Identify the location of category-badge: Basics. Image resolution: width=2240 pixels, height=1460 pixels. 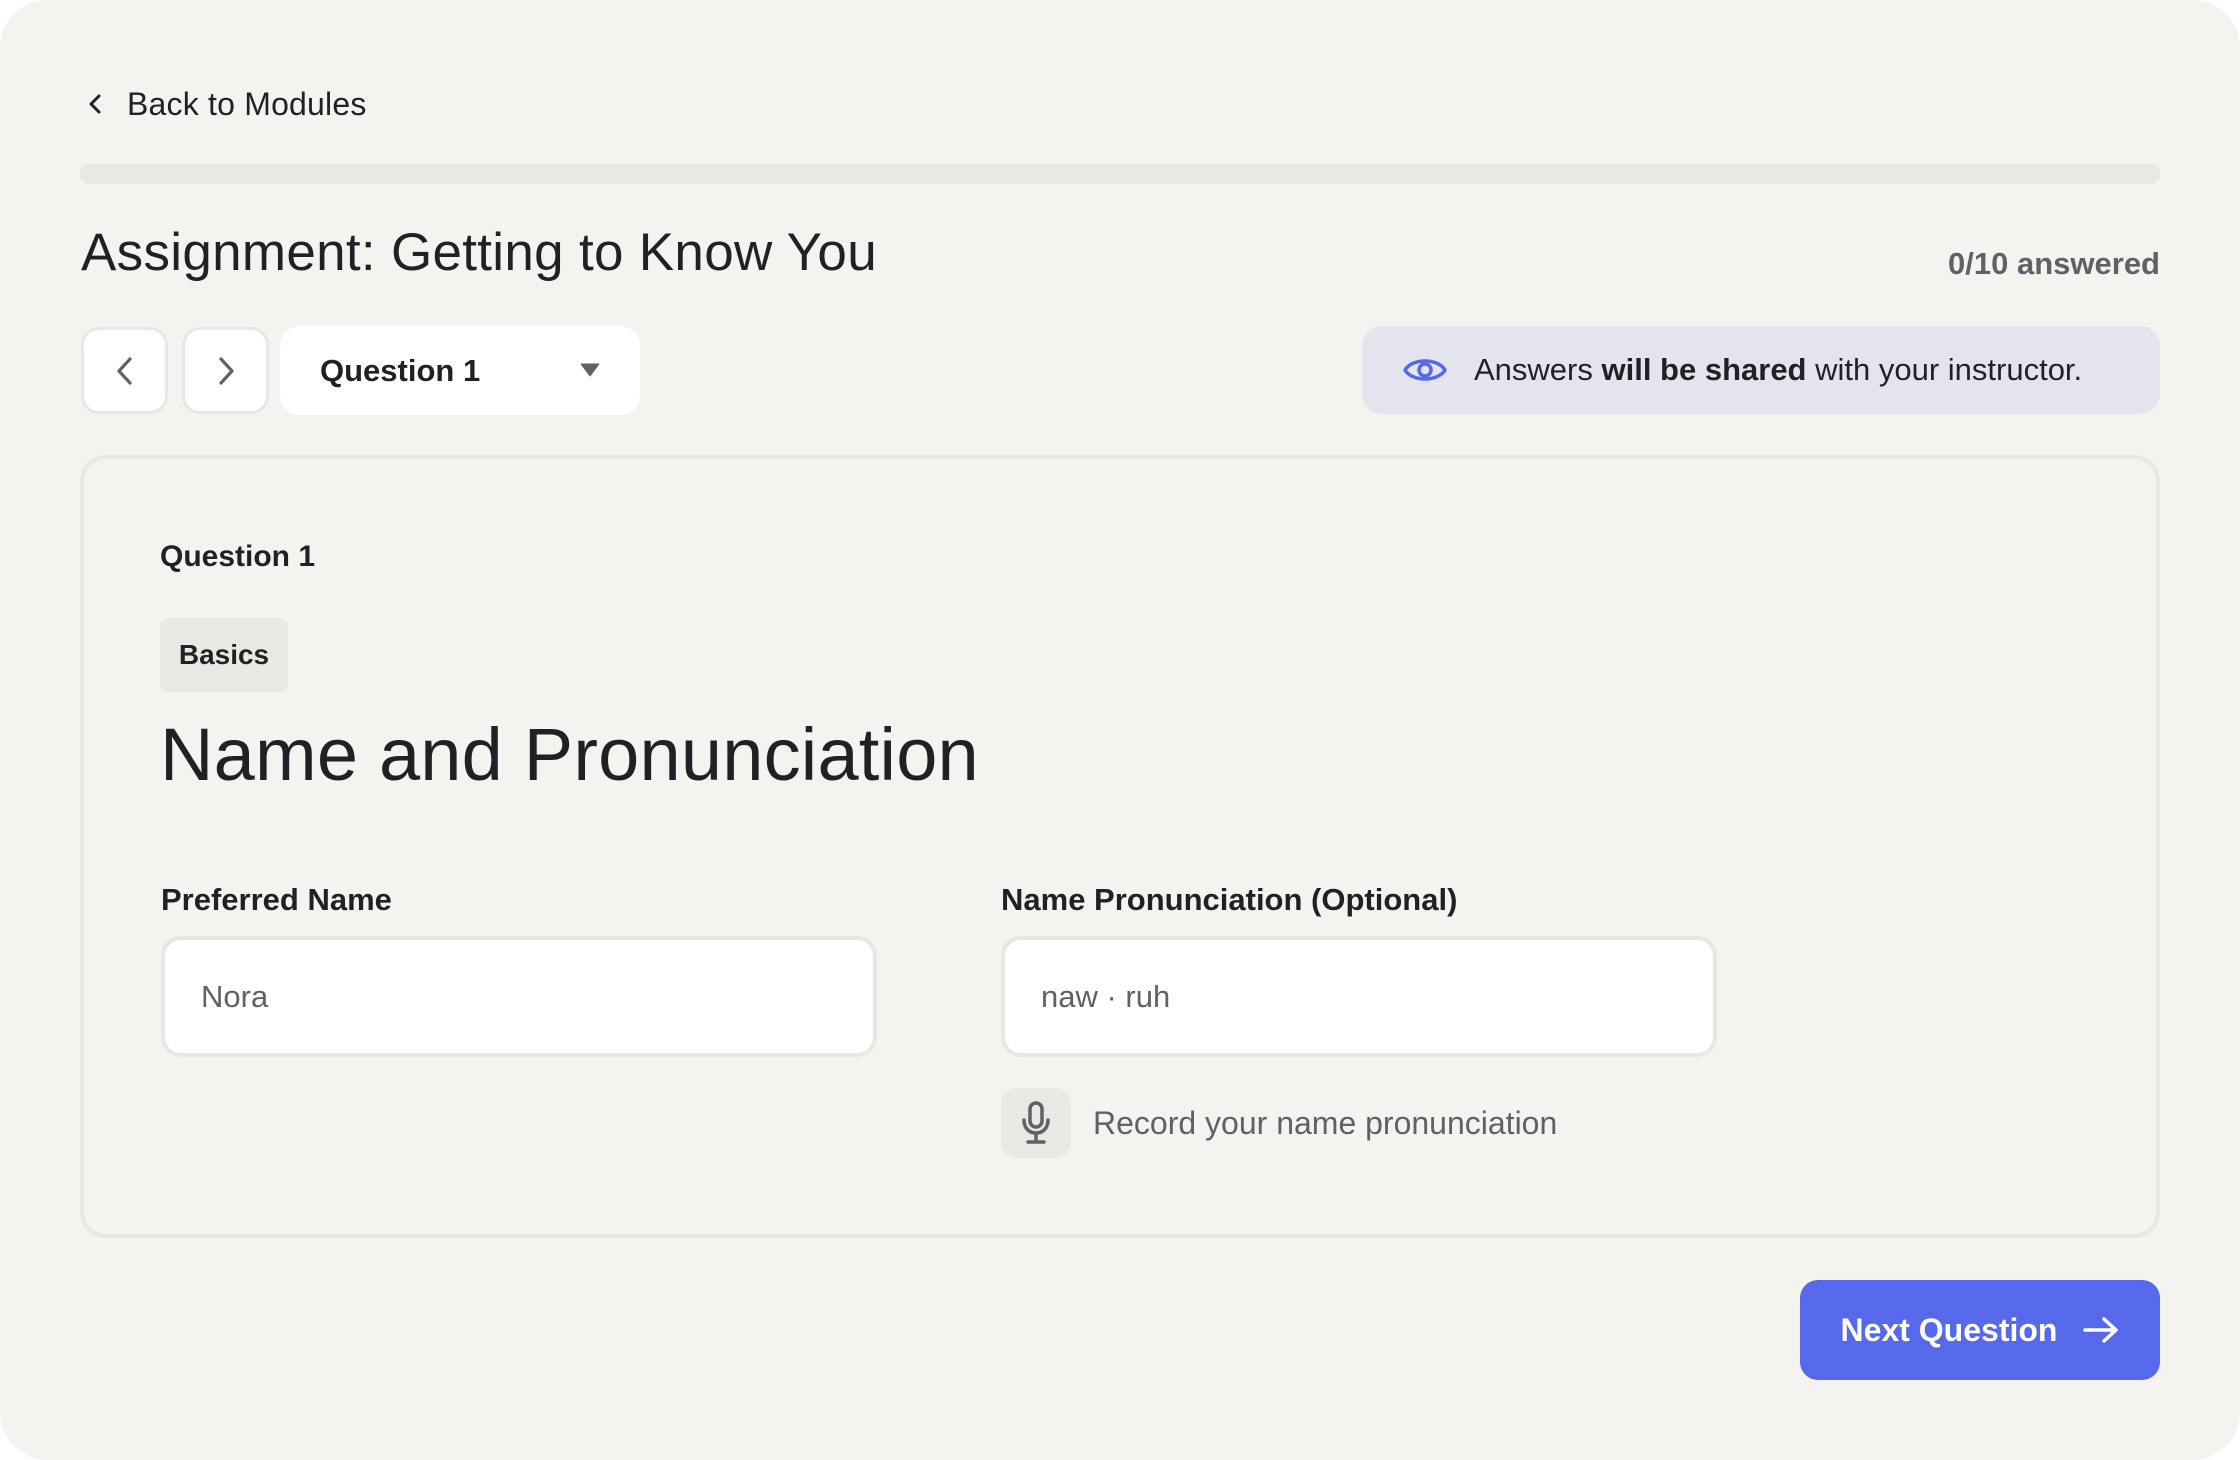
(224, 655).